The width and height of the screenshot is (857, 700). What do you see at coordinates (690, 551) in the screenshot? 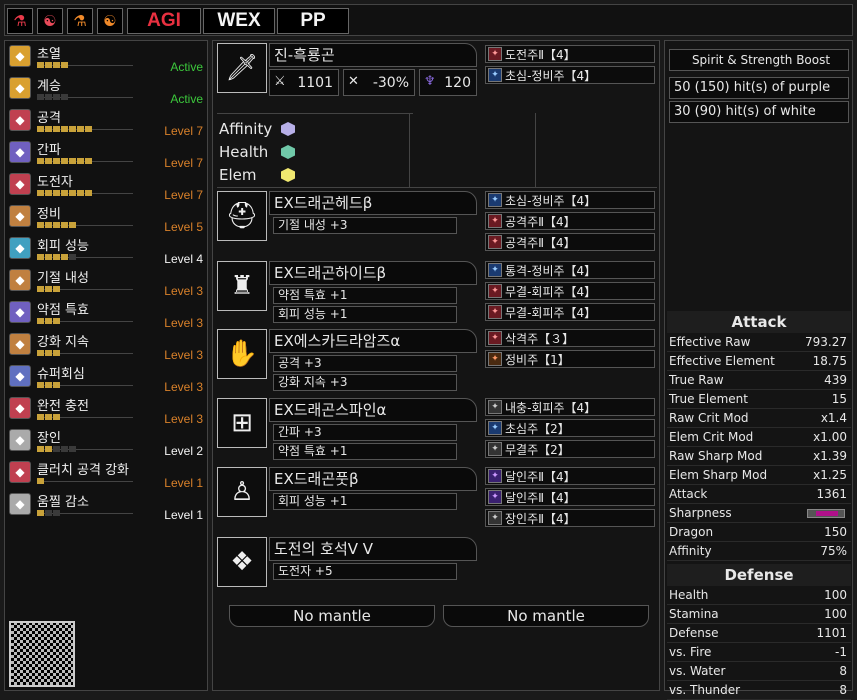
I see `stat-label: Affinity` at bounding box center [690, 551].